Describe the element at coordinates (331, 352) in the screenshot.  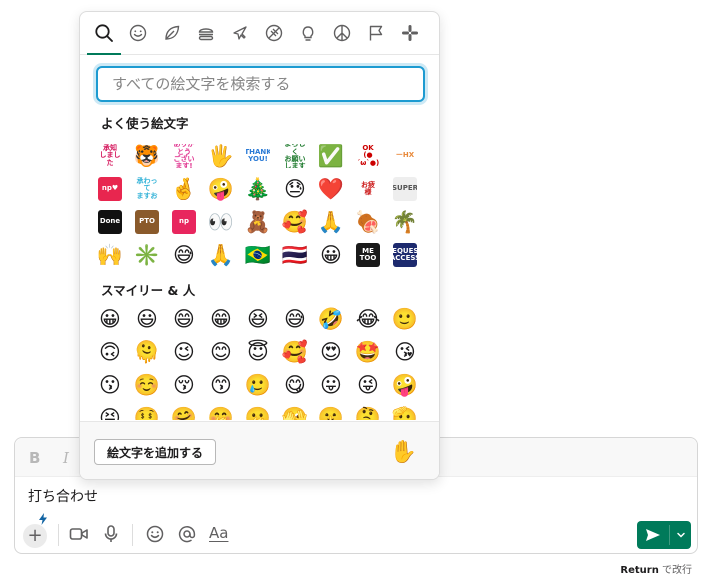
I see `emoji-cell: 😍` at that location.